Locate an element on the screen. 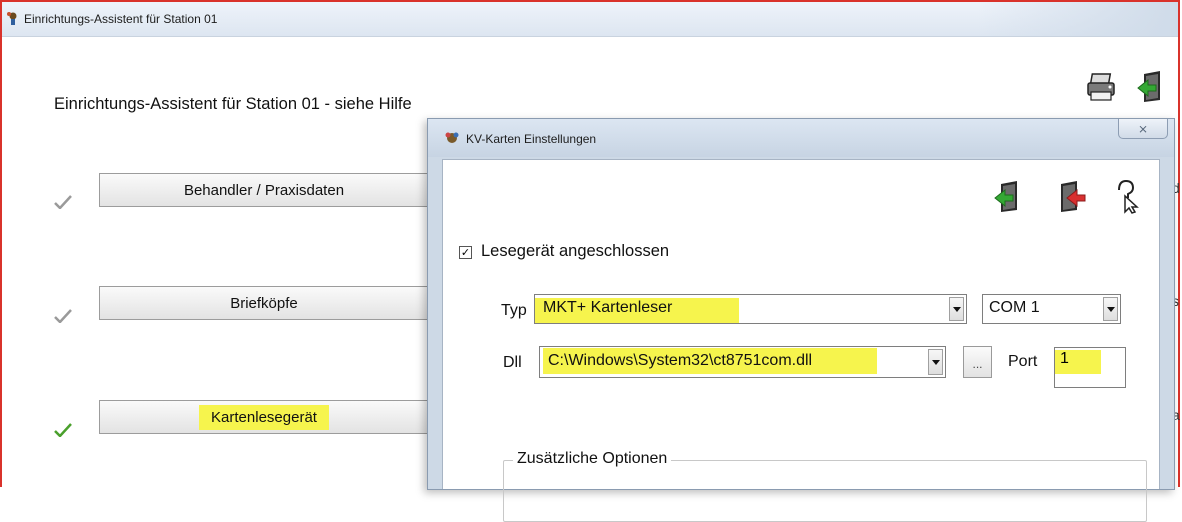 Image resolution: width=1182 pixels, height=522 pixels. close-icon: ⨯ is located at coordinates (1143, 128).